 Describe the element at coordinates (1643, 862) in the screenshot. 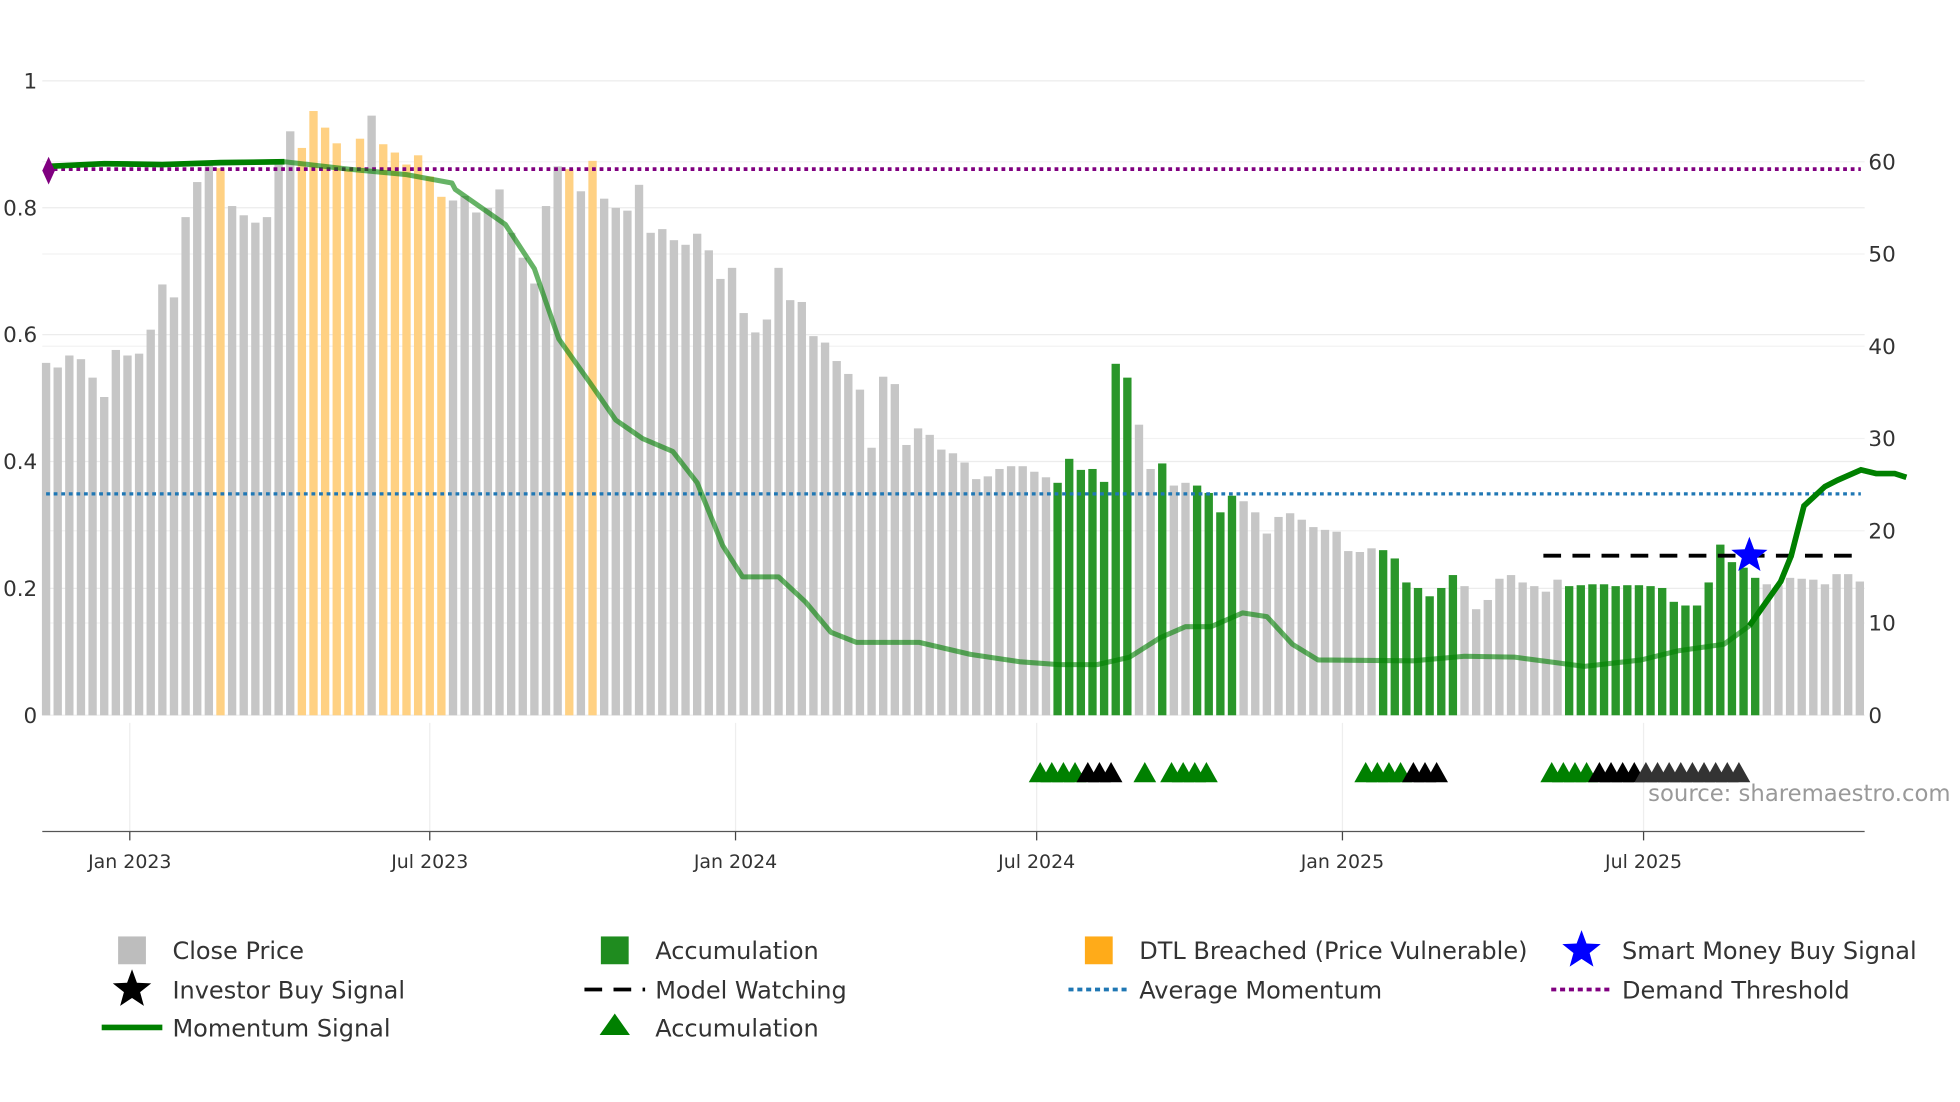

I see `x-tick-label: Jul 2025` at that location.